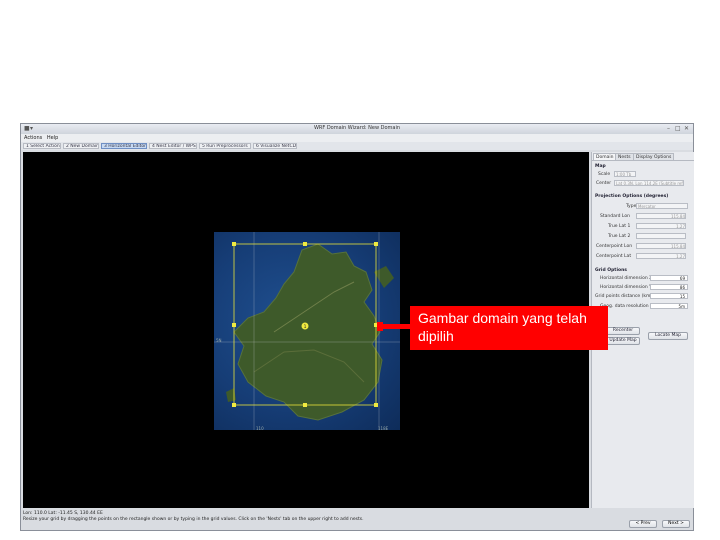 The width and height of the screenshot is (720, 540). What do you see at coordinates (668, 129) in the screenshot?
I see `minimize-icon: –` at bounding box center [668, 129].